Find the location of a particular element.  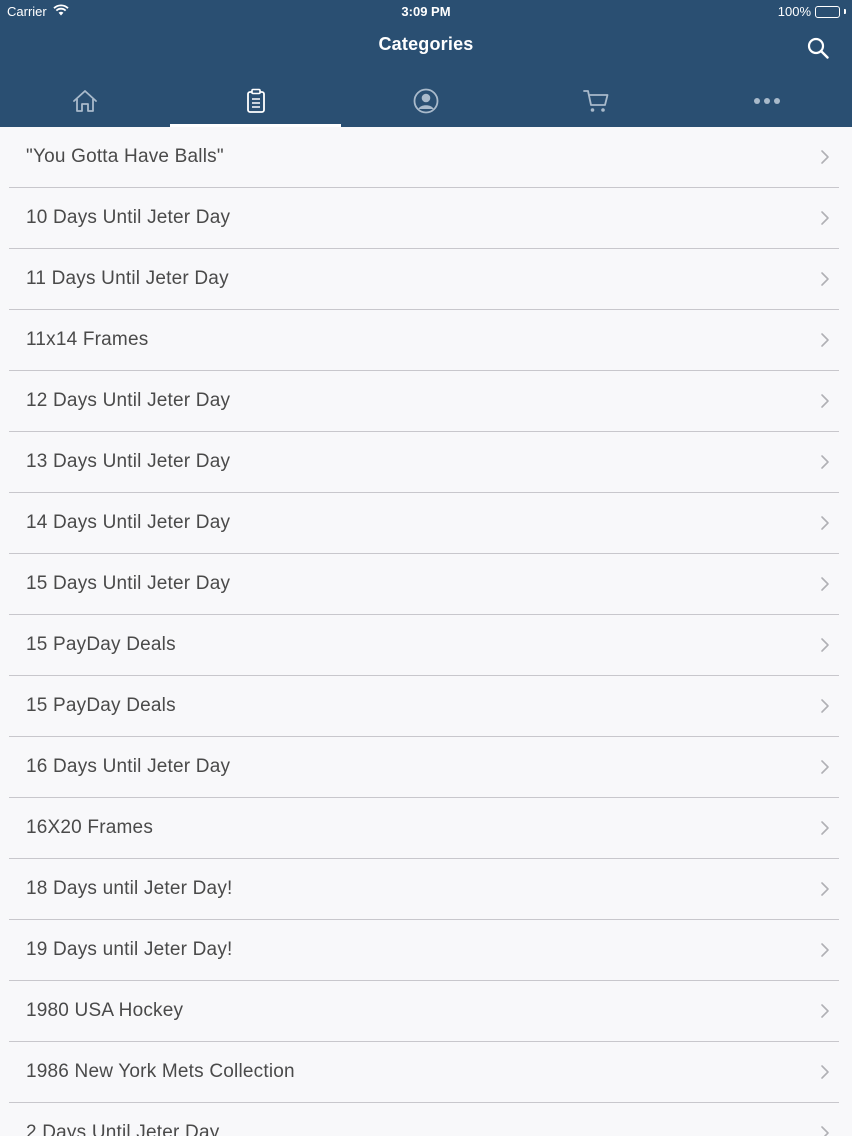

category-row: 1980 USA Hockey is located at coordinates (424, 1011).